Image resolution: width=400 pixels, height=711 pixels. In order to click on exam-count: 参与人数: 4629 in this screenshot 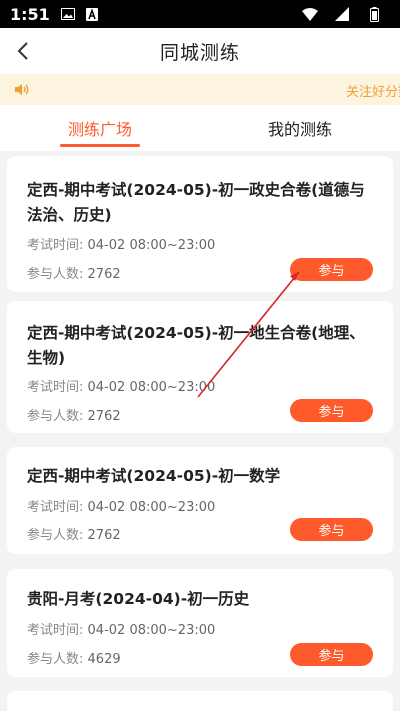, I will do `click(74, 657)`.